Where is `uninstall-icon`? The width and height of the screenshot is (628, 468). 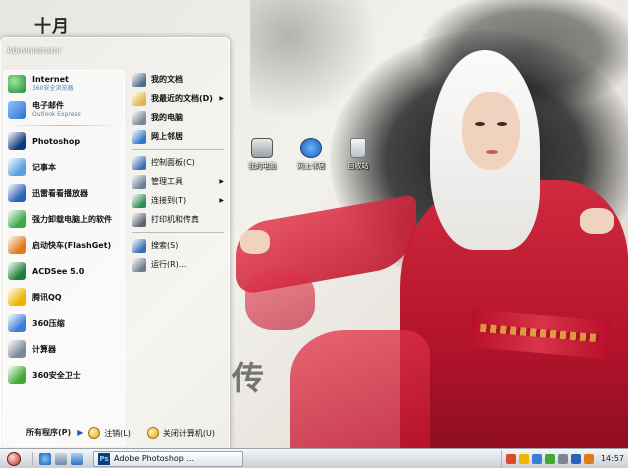 uninstall-icon is located at coordinates (17, 219).